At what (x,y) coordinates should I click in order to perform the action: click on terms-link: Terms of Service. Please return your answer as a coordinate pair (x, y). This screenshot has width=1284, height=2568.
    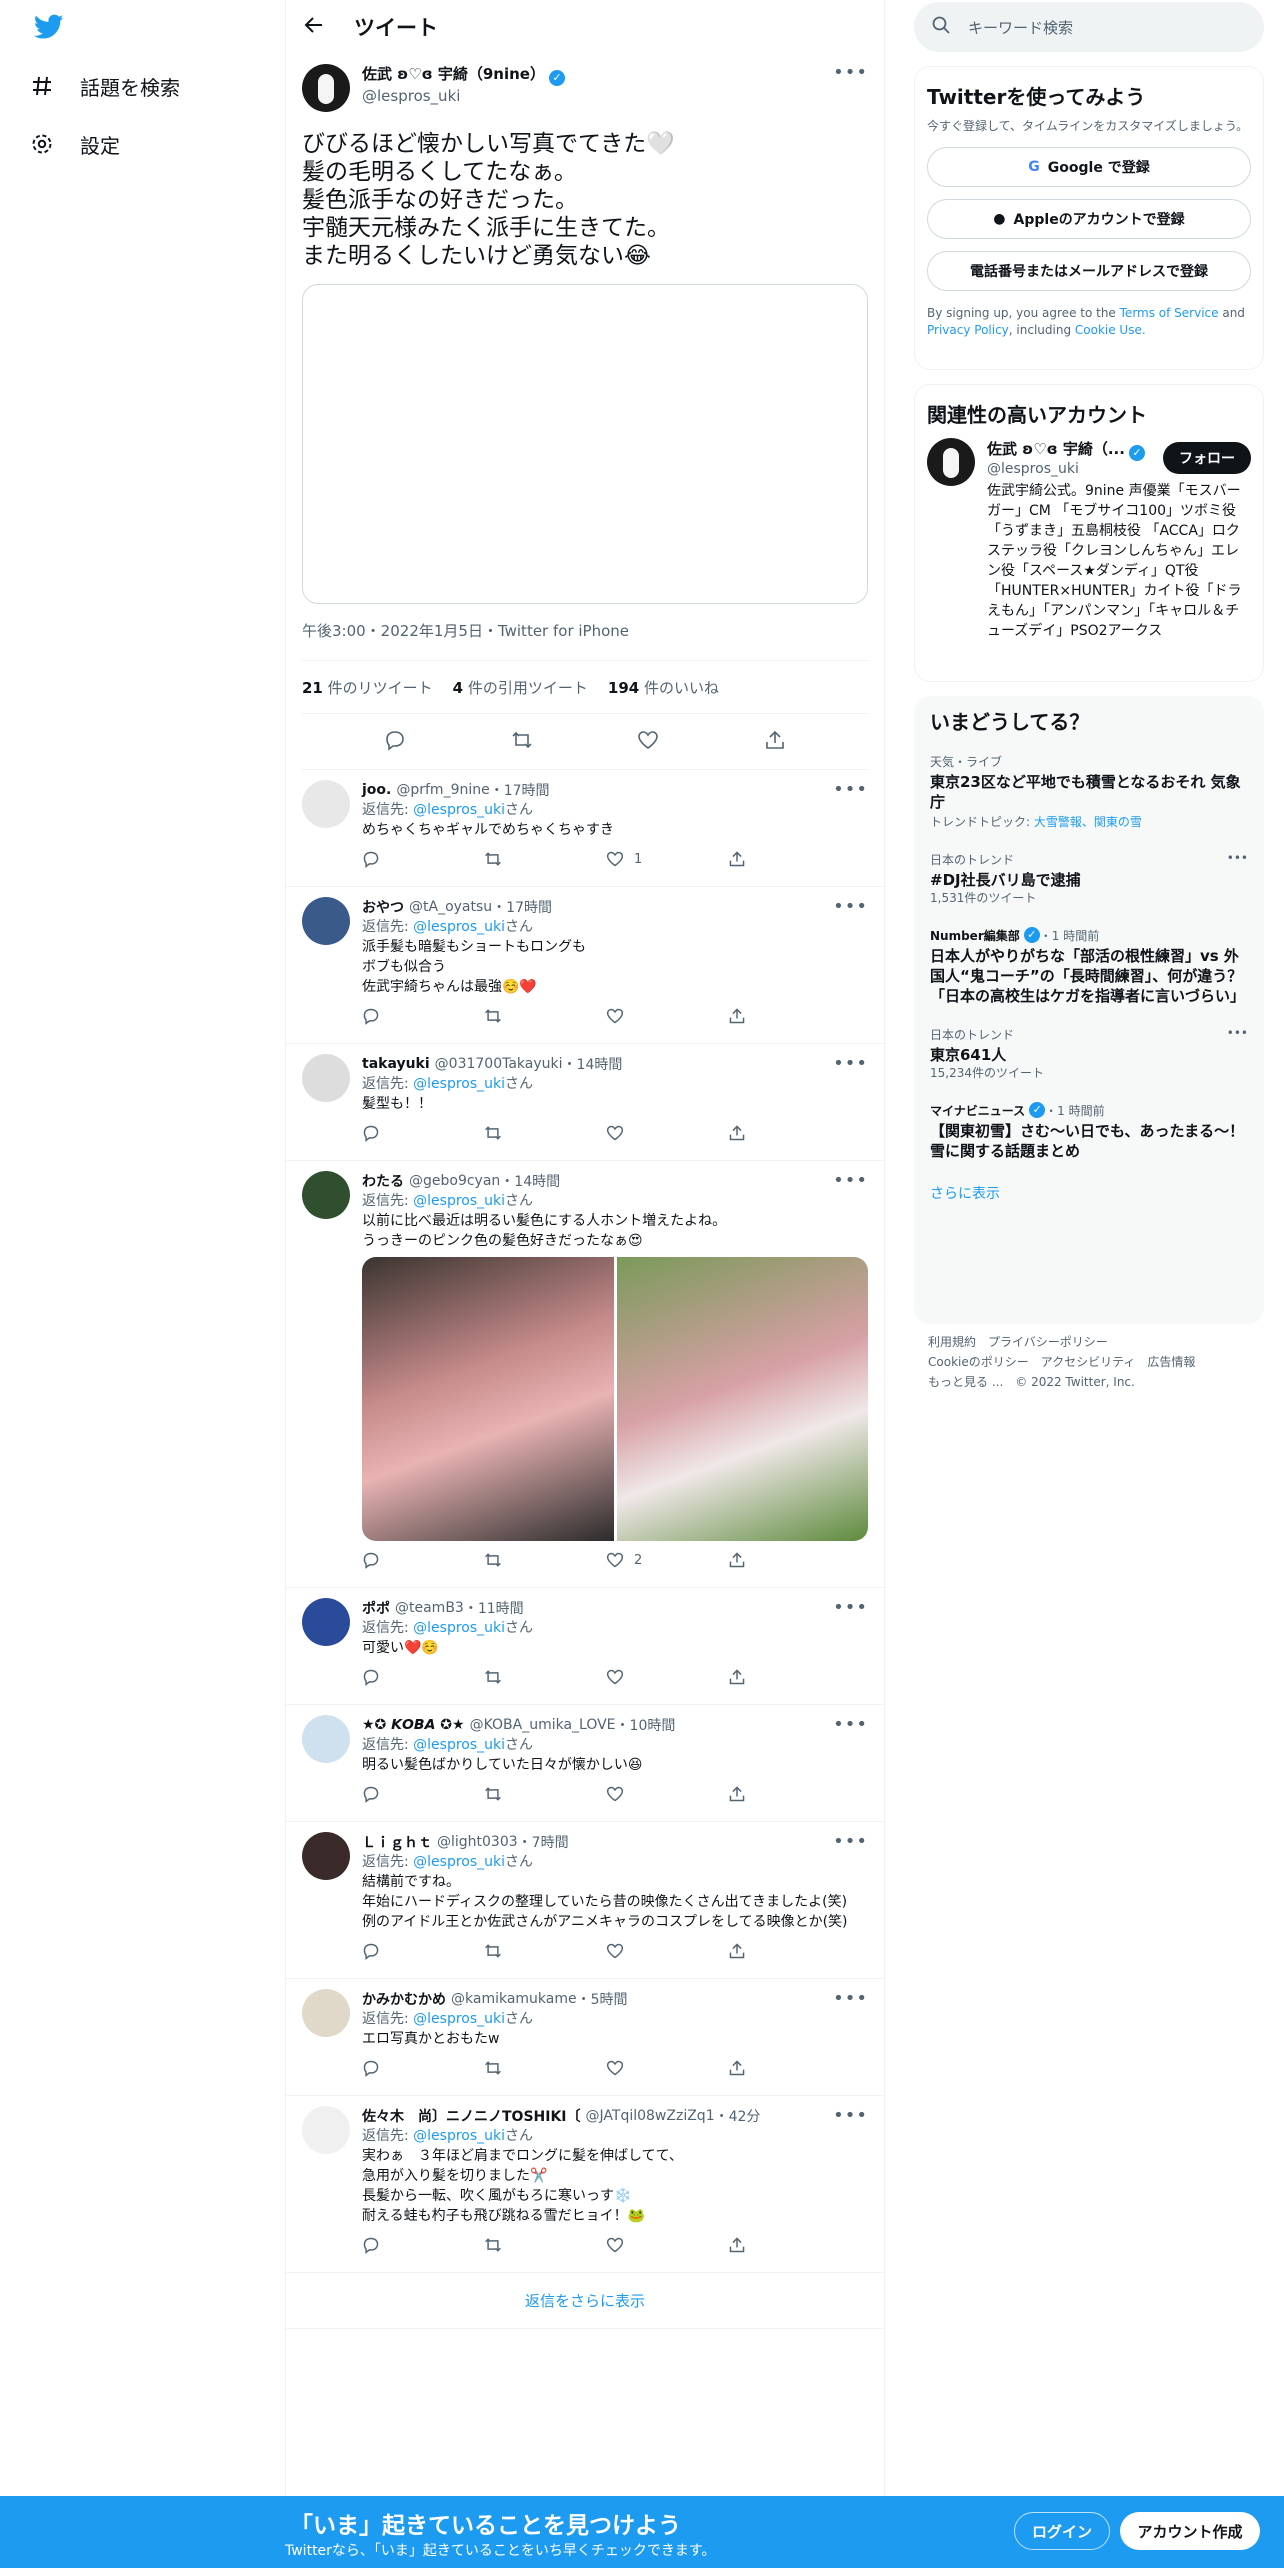
    Looking at the image, I should click on (1169, 313).